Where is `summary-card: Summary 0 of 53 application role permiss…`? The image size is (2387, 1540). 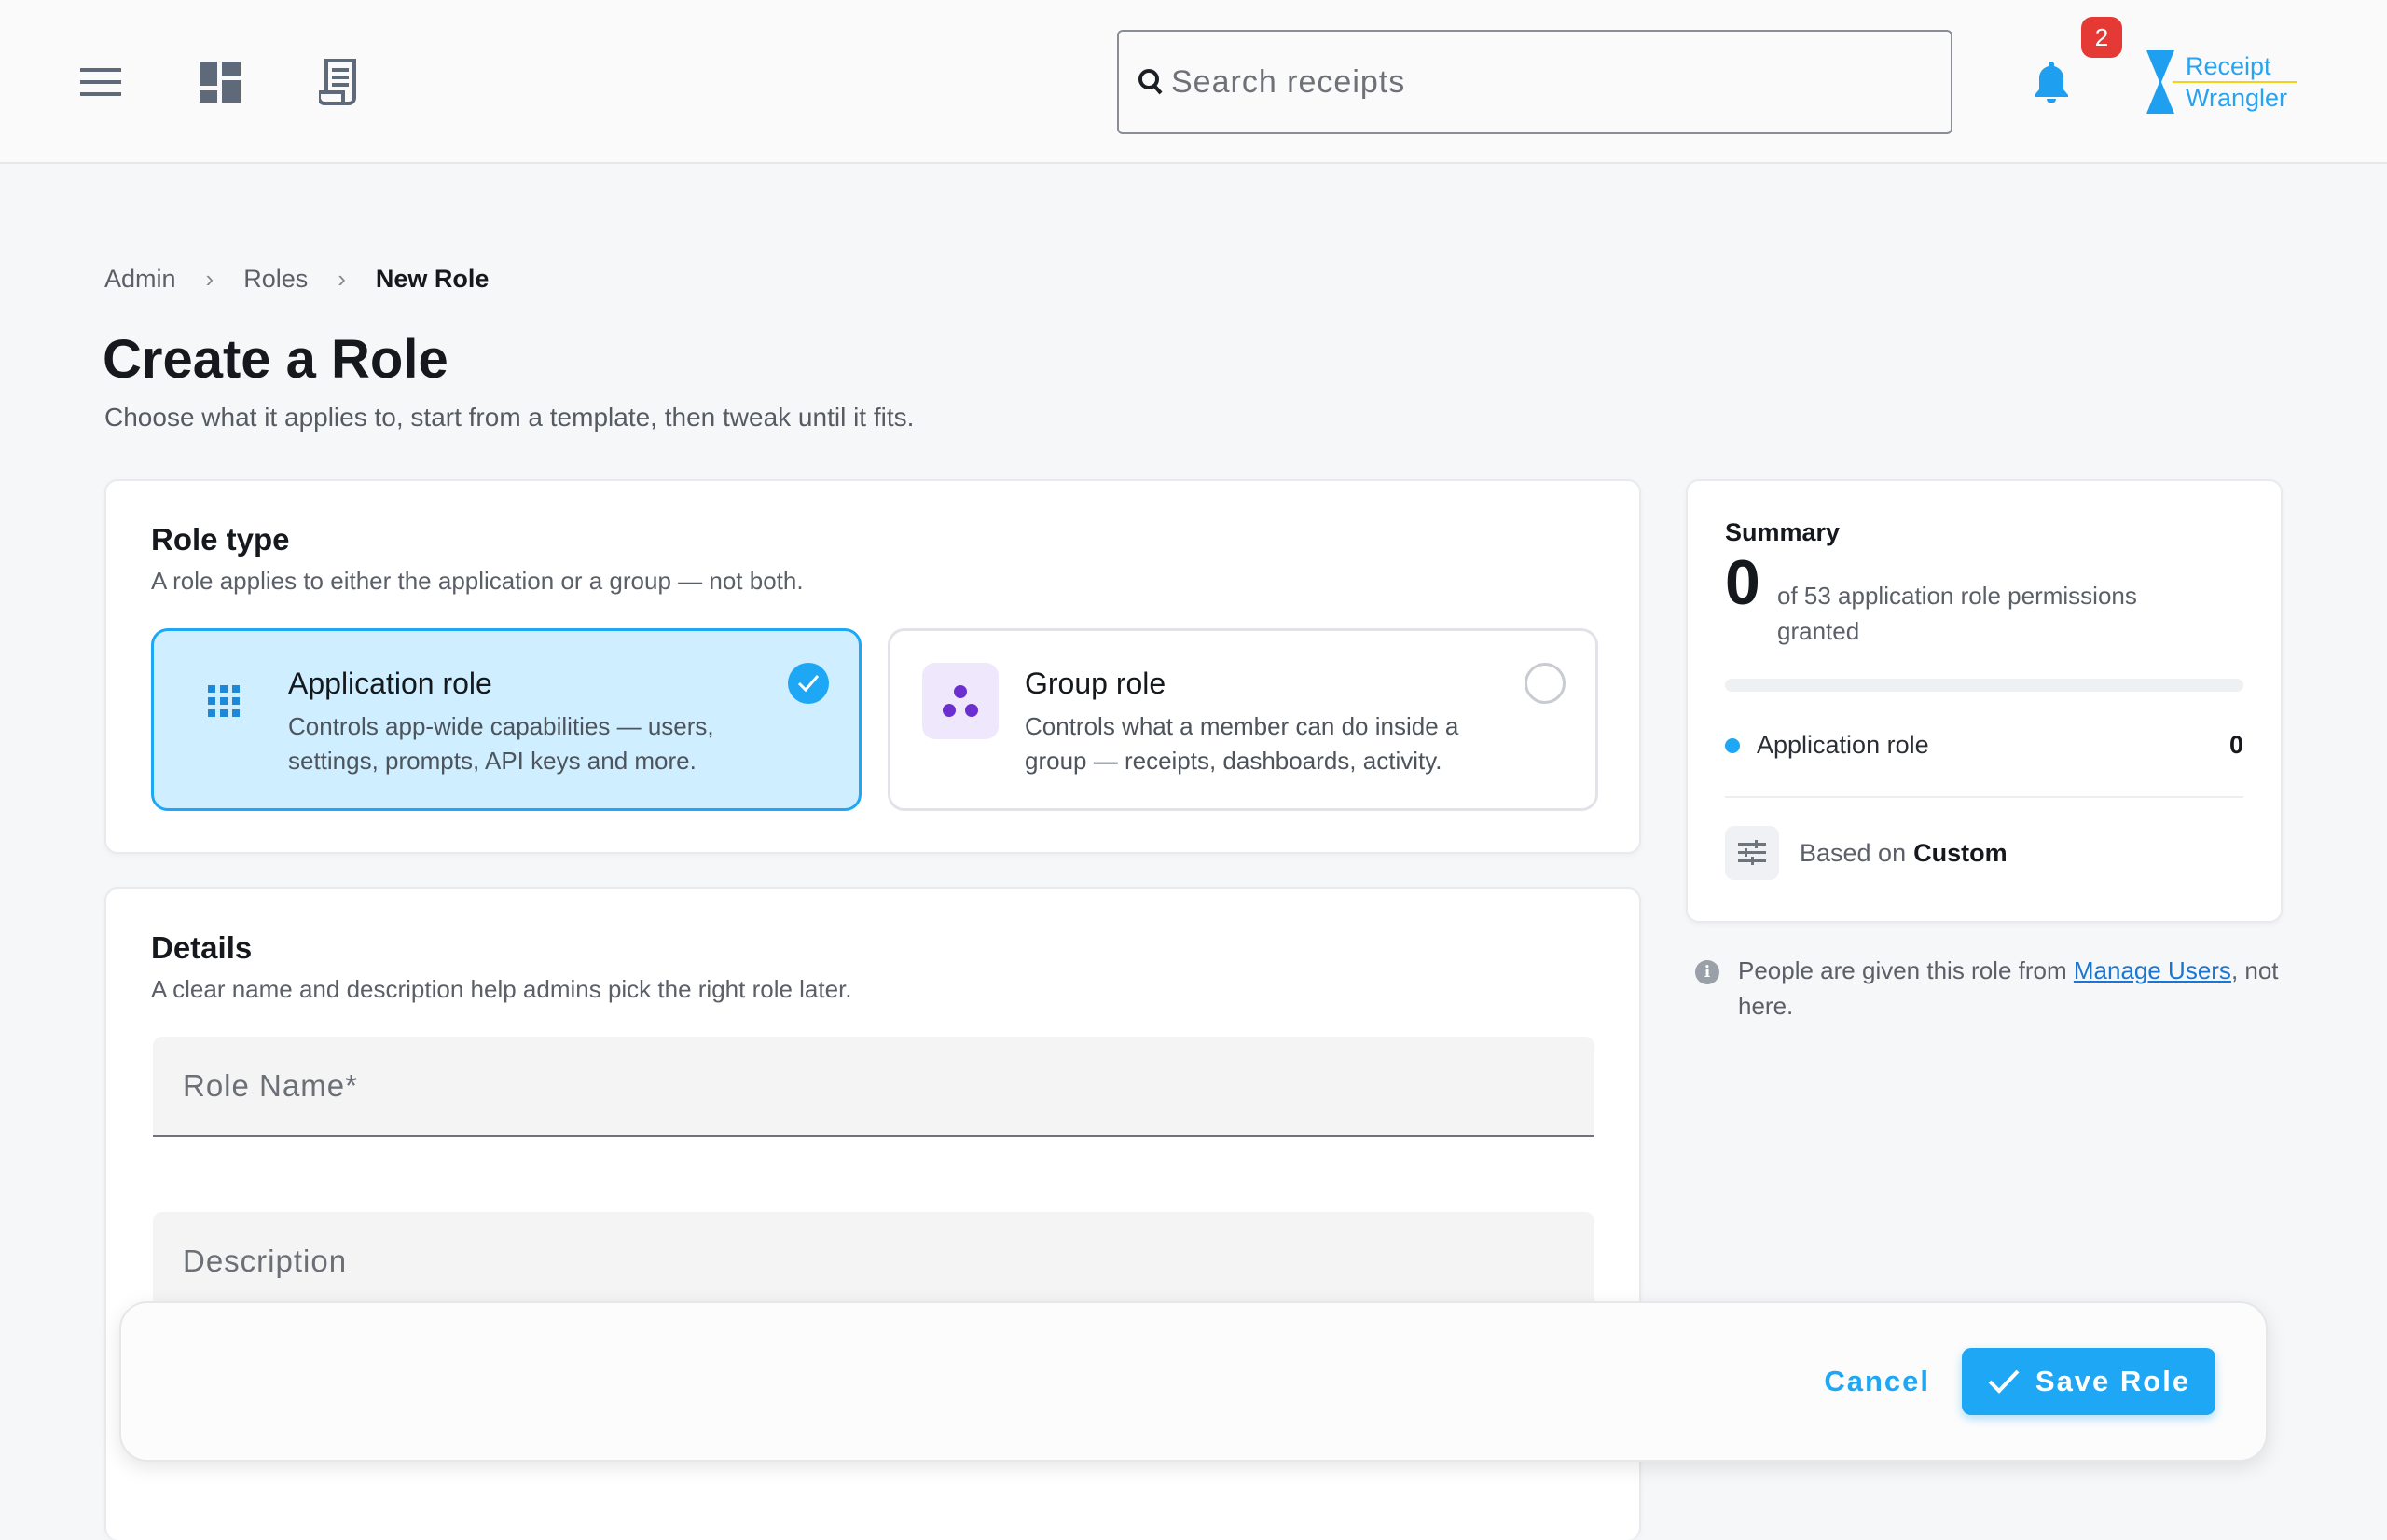 summary-card: Summary 0 of 53 application role permiss… is located at coordinates (1984, 701).